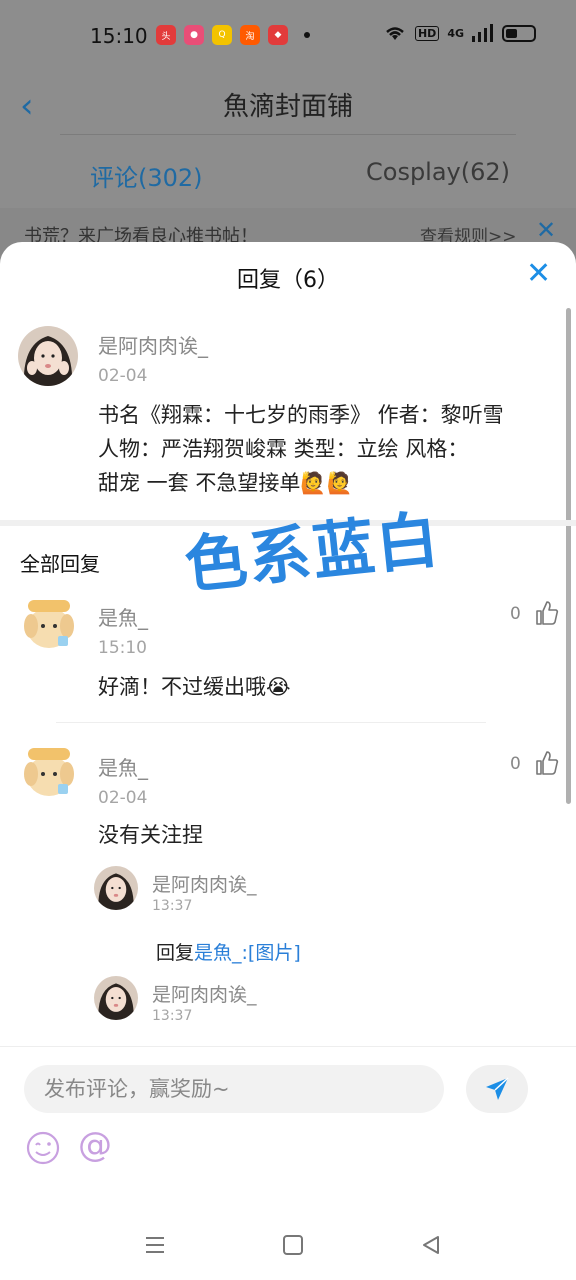  What do you see at coordinates (123, 798) in the screenshot?
I see `reply-date: 02-04` at bounding box center [123, 798].